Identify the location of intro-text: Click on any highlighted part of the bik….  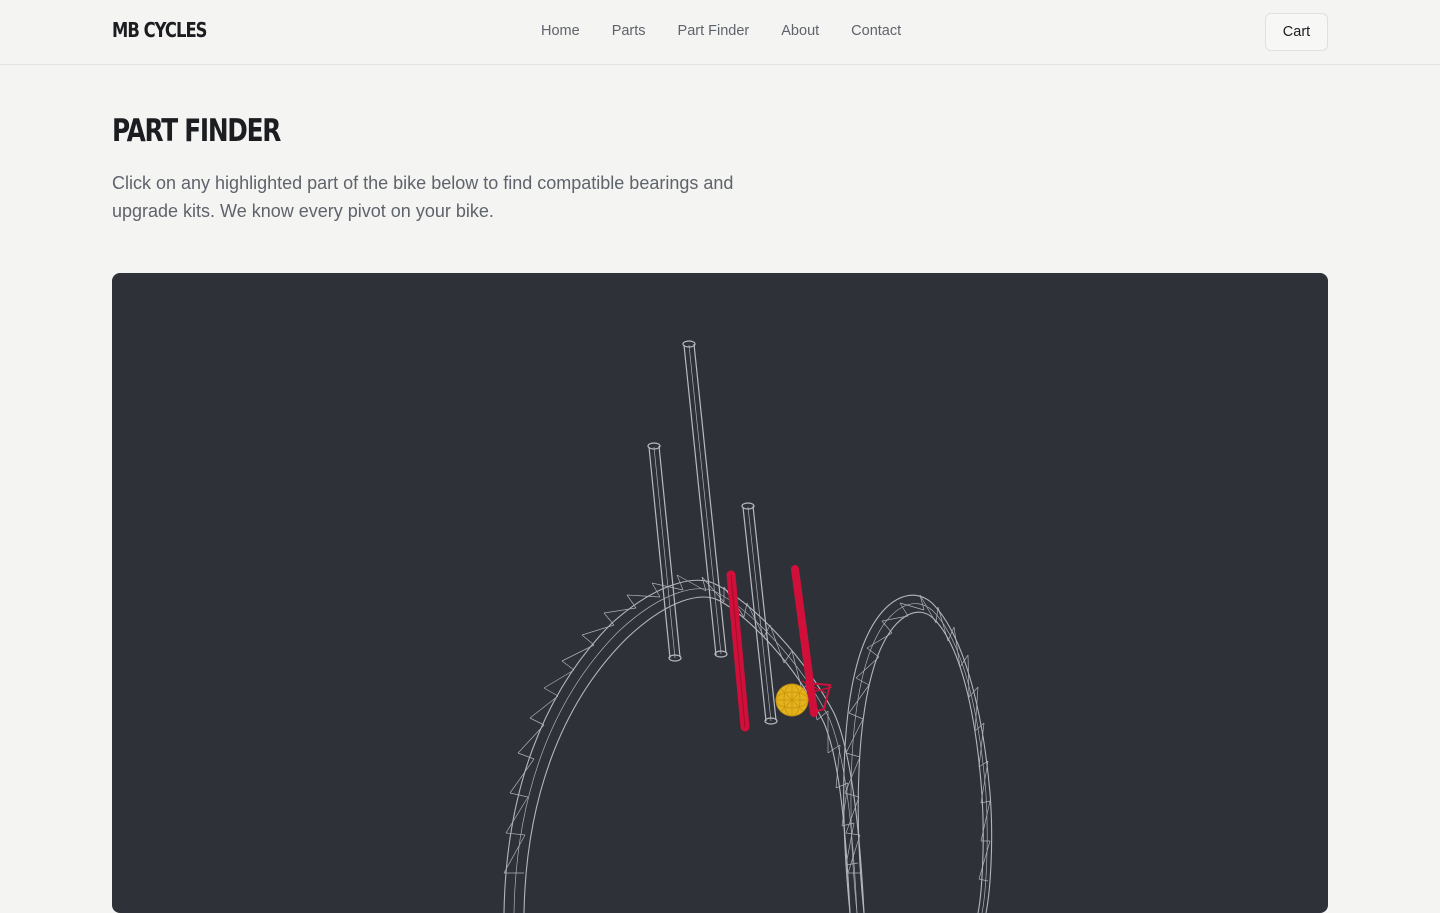
(423, 197).